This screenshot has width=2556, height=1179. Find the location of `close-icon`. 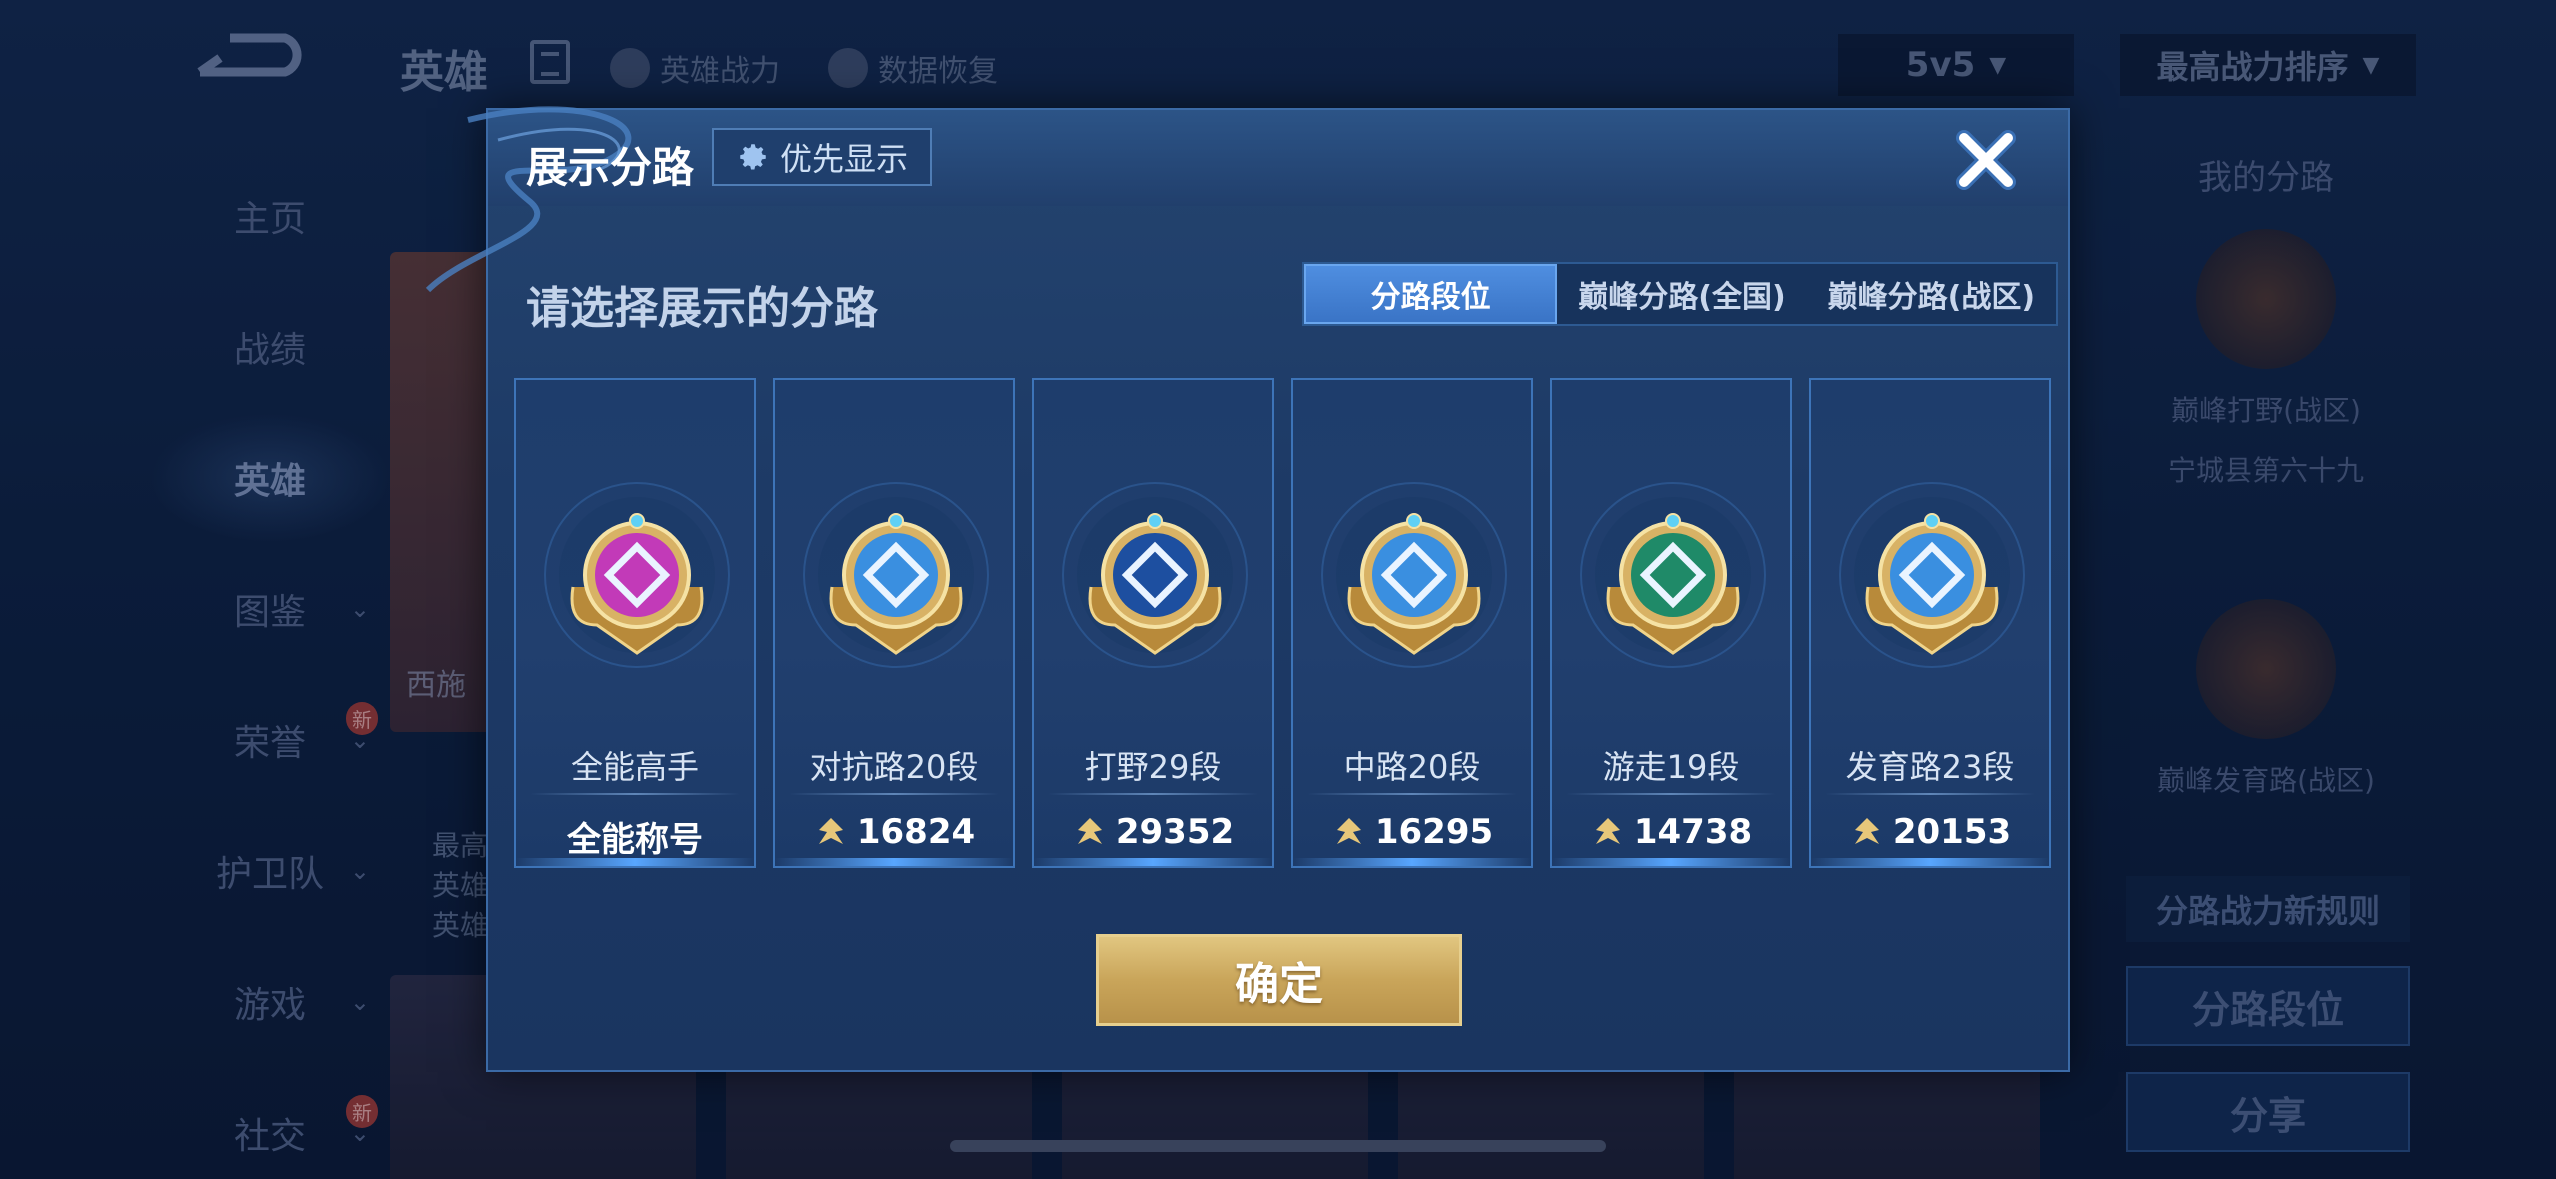

close-icon is located at coordinates (1986, 160).